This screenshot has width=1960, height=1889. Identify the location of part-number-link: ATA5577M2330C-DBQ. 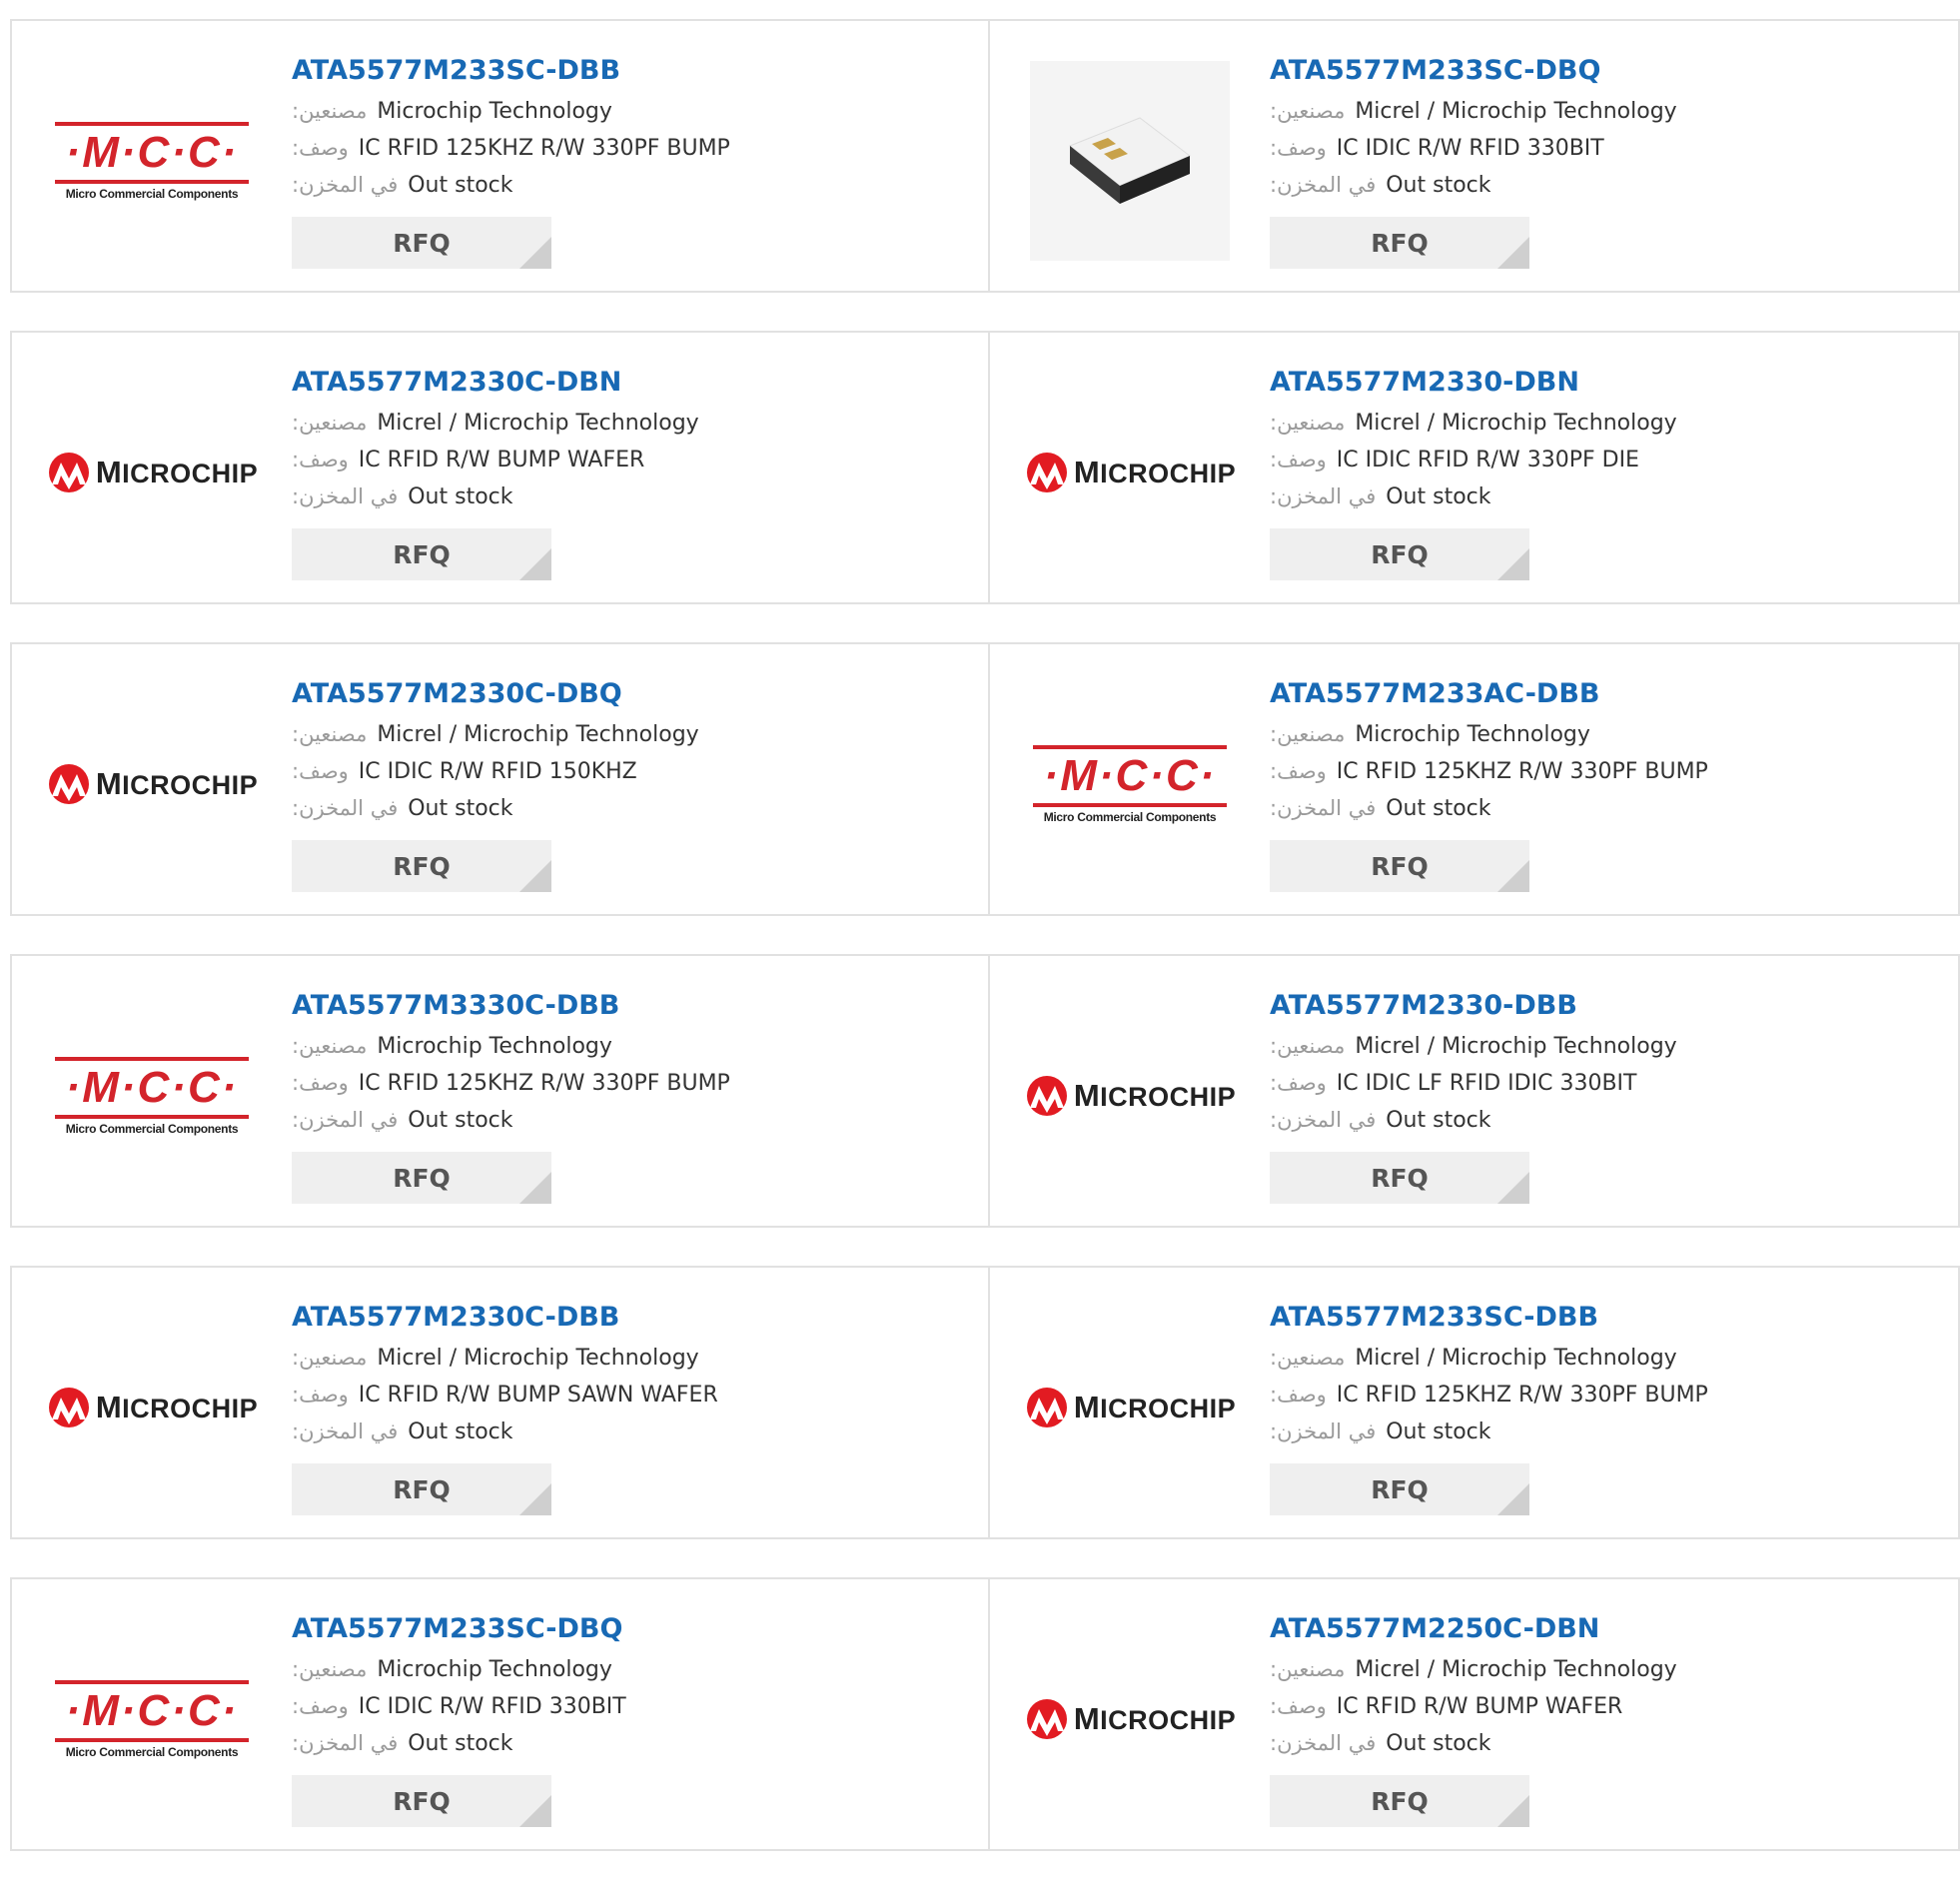
(495, 694).